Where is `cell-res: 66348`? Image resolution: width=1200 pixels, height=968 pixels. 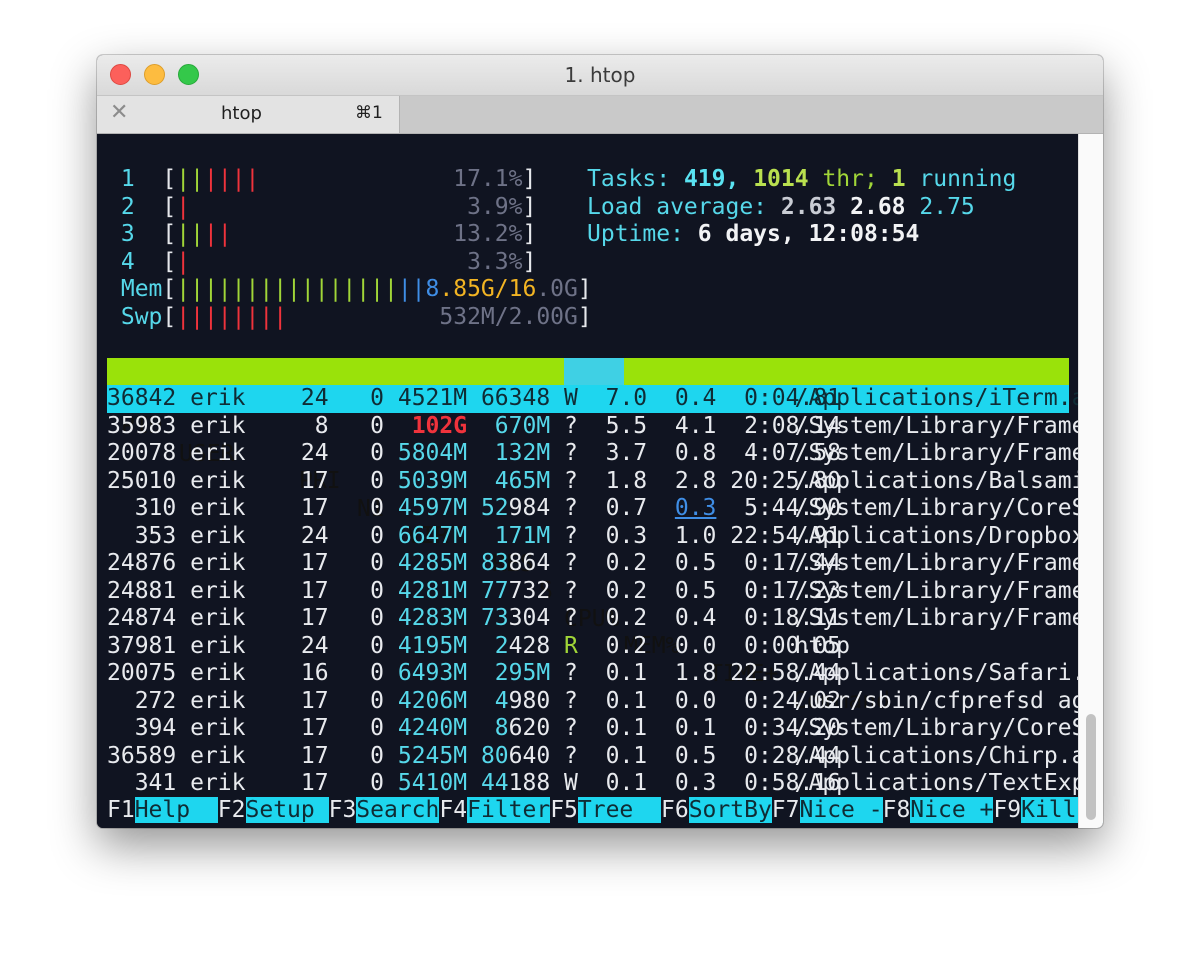 cell-res: 66348 is located at coordinates (515, 398).